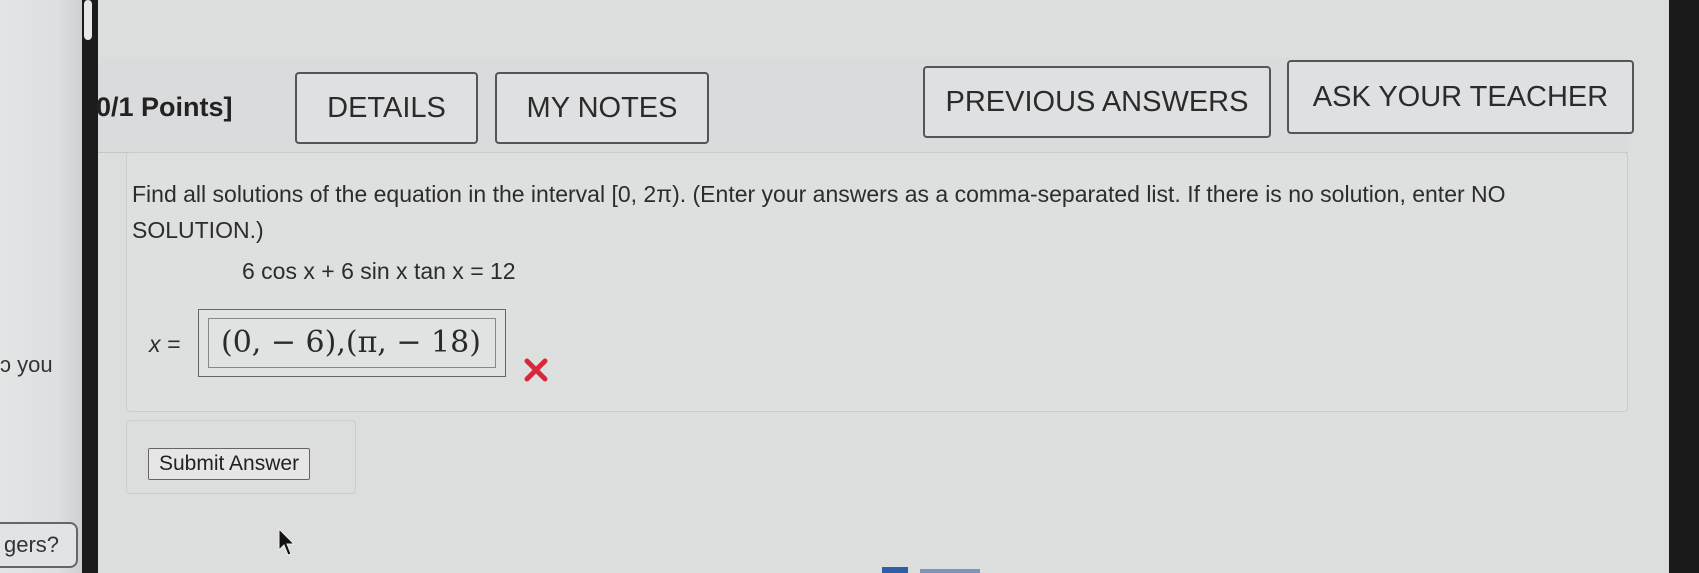 Image resolution: width=1699 pixels, height=573 pixels. Describe the element at coordinates (90, 286) in the screenshot. I see `scrollbar` at that location.